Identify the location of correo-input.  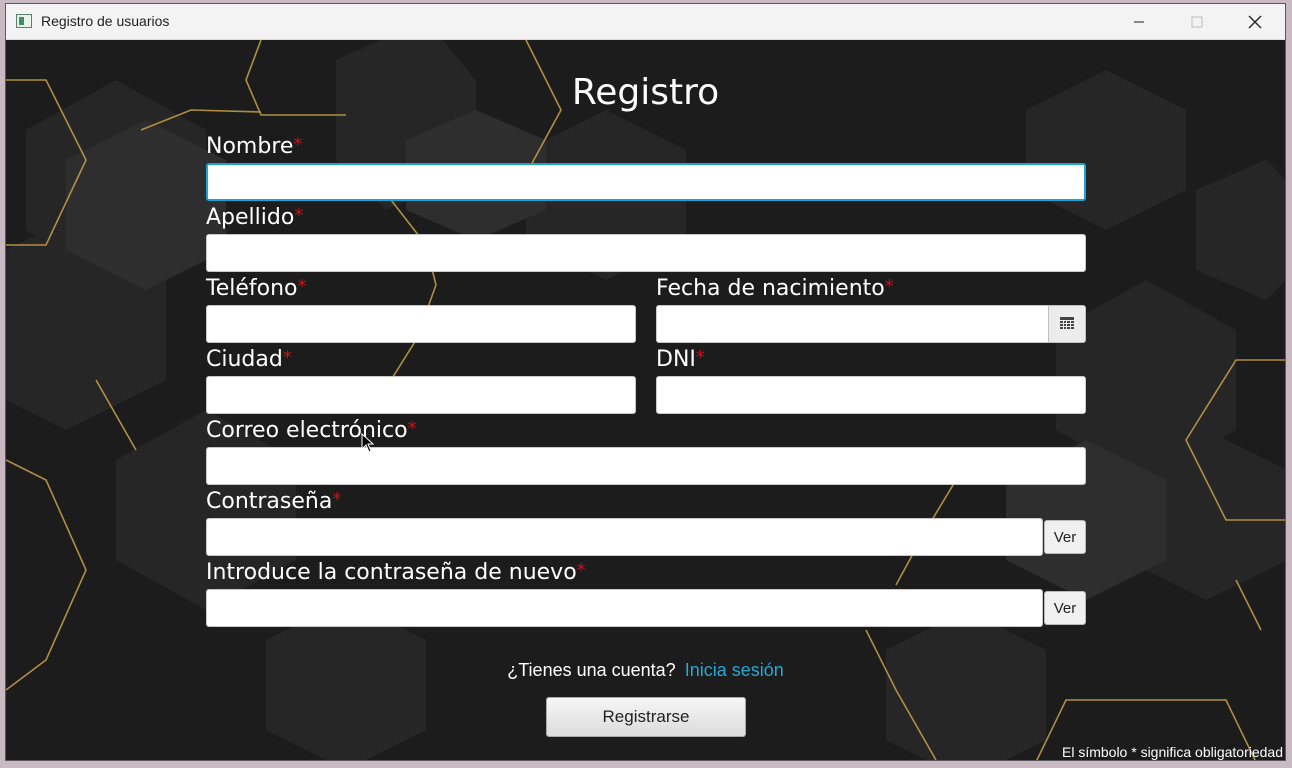
(646, 466).